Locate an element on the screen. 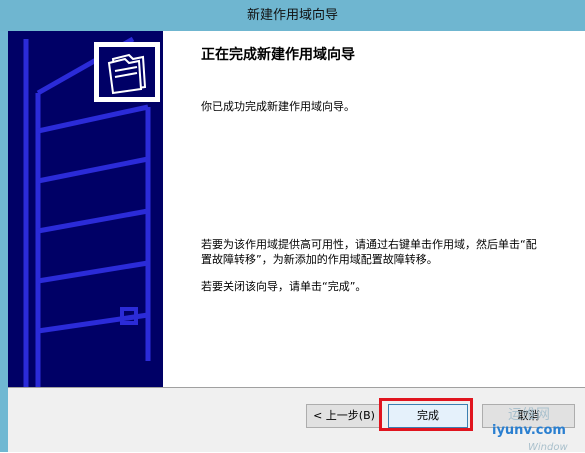 This screenshot has height=453, width=585. window-title: 新建作用域向导 is located at coordinates (292, 15).